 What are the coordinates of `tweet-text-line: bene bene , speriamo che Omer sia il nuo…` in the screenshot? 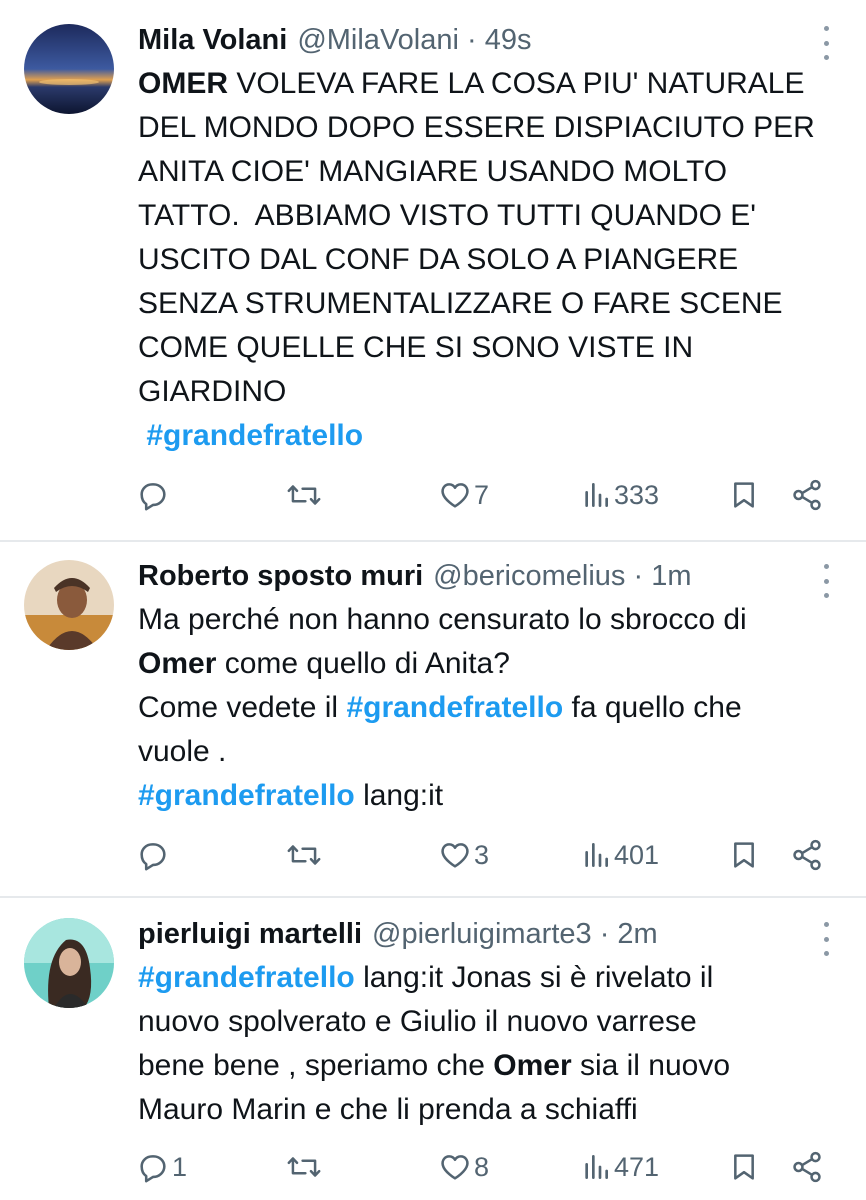 It's located at (490, 1066).